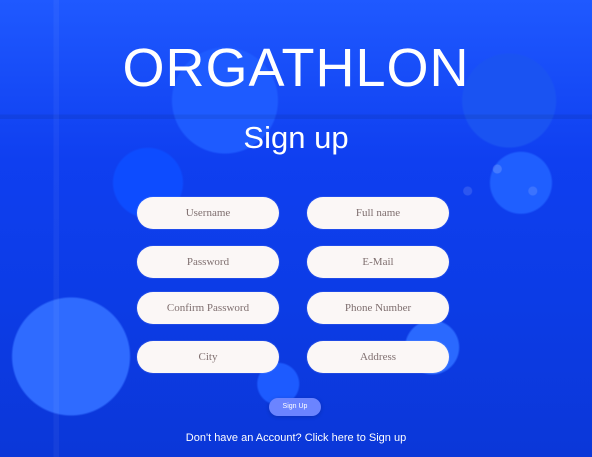 This screenshot has width=592, height=457. What do you see at coordinates (378, 262) in the screenshot?
I see `email-input` at bounding box center [378, 262].